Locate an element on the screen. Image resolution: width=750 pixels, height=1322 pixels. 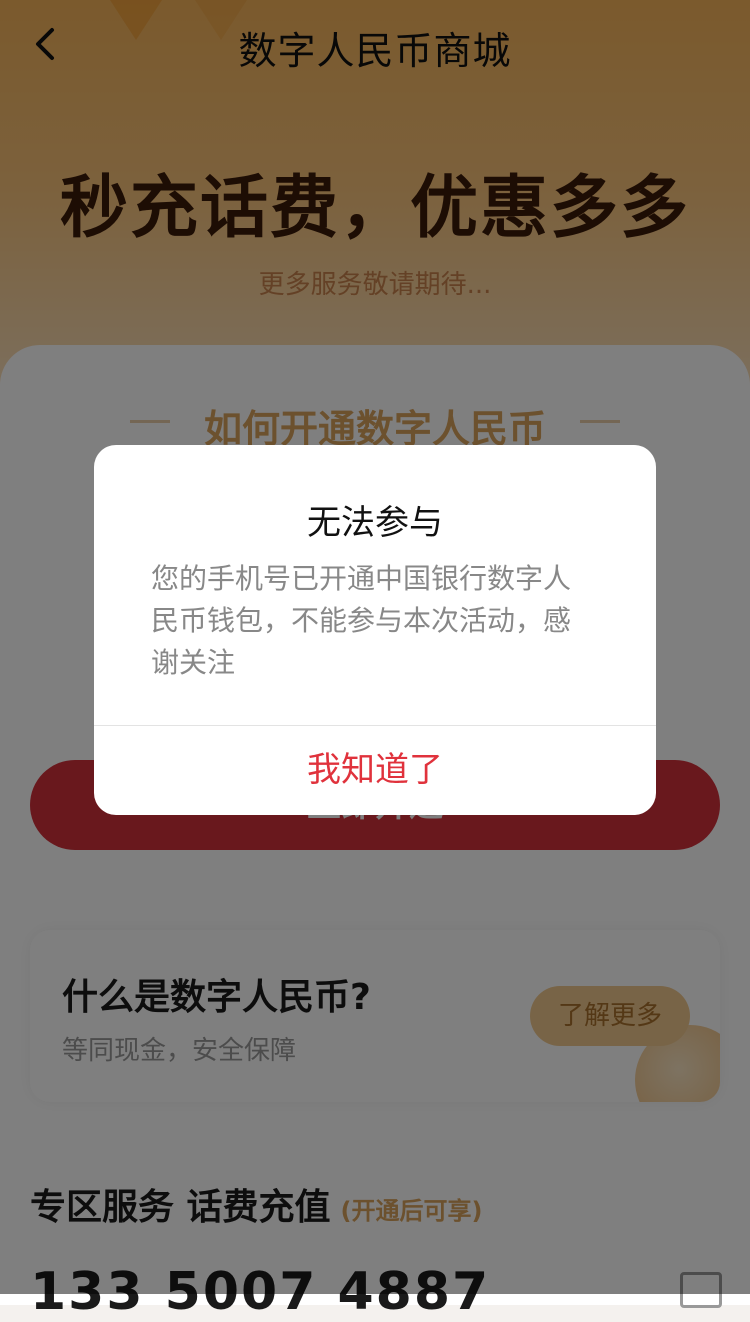
dialog-message: 您的手机号已开通中国银行数字人民币钱包，不能参与本次活动，感谢关注 is located at coordinates (361, 620).